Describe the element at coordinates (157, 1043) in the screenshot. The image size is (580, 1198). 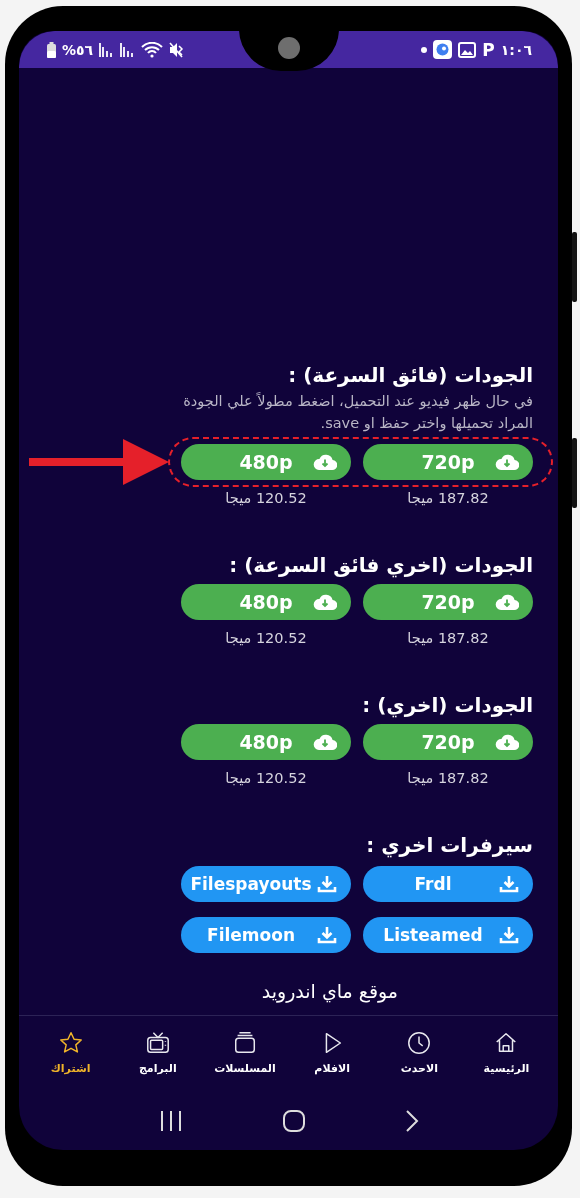
I see `tv-icon` at that location.